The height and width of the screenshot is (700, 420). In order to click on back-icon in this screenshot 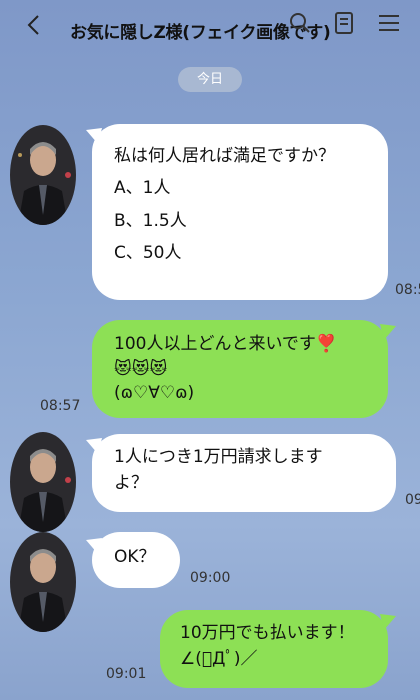, I will do `click(33, 25)`.